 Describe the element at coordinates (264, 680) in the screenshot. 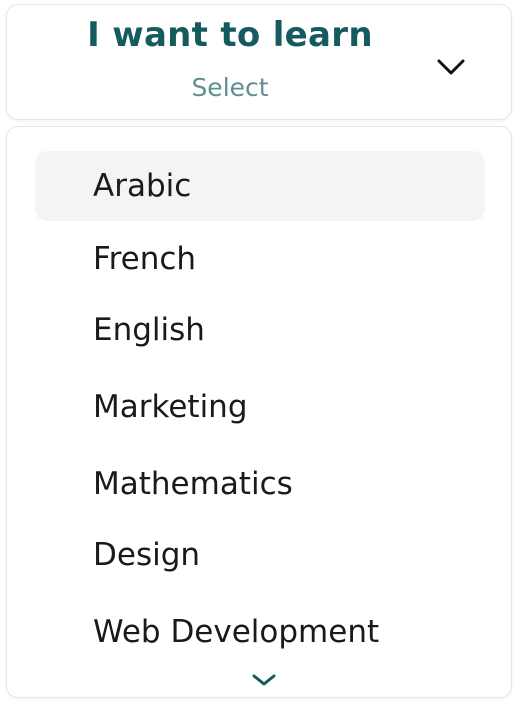

I see `scroll-more-chevron-icon` at that location.